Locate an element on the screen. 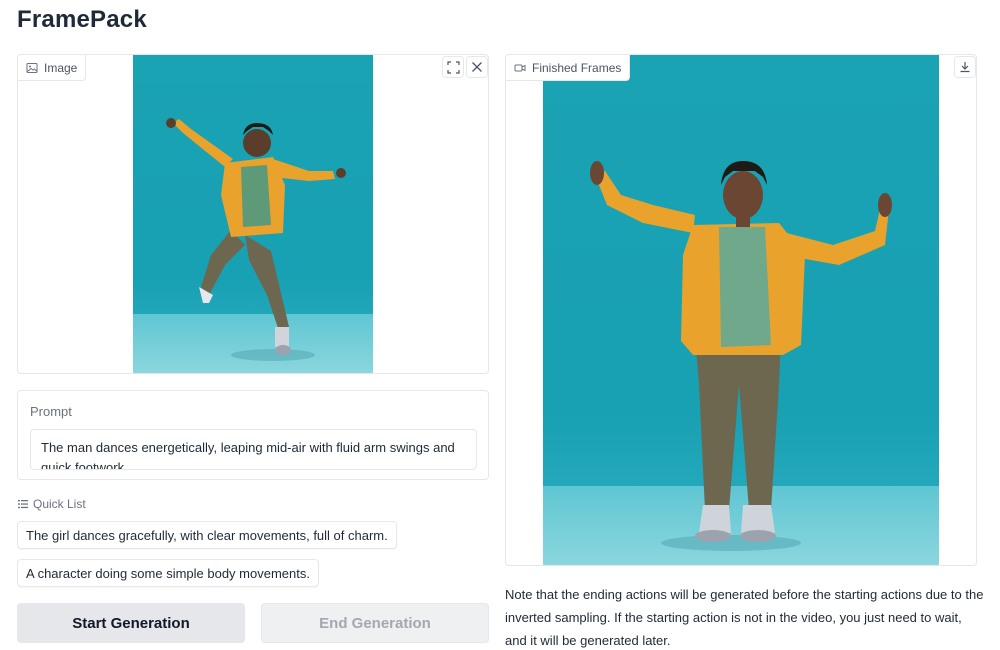 This screenshot has width=1000, height=650. app-title: FramePack is located at coordinates (82, 19).